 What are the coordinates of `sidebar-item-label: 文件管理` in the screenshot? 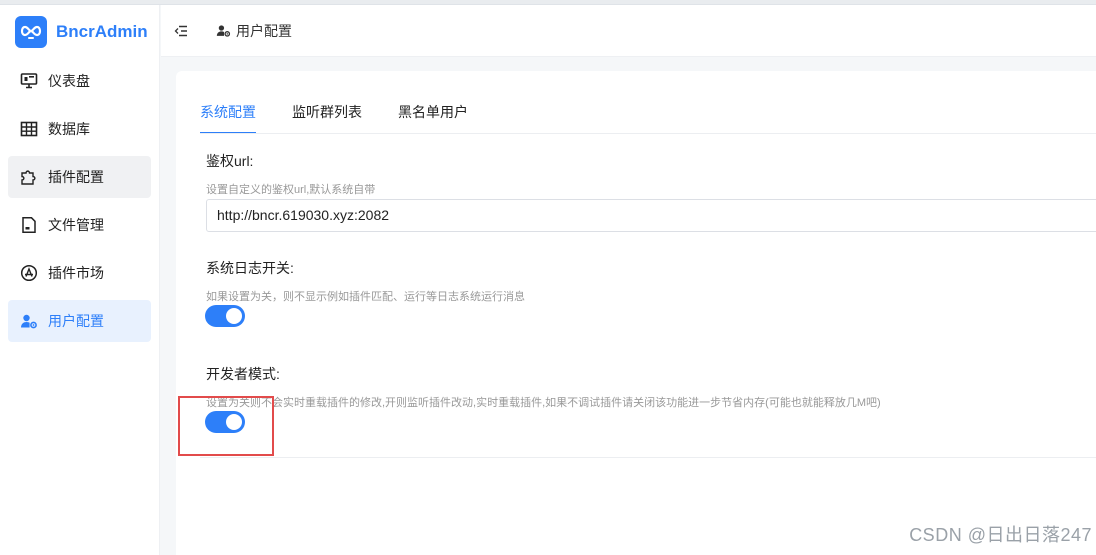 It's located at (76, 225).